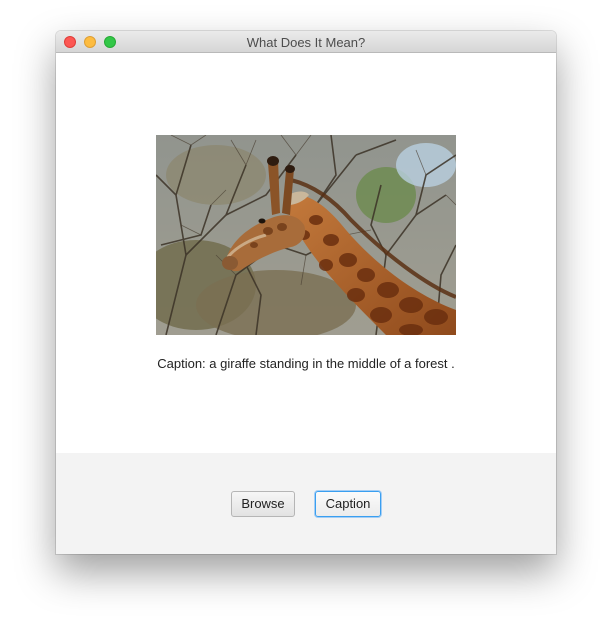  I want to click on button-bar: Browse Caption, so click(306, 503).